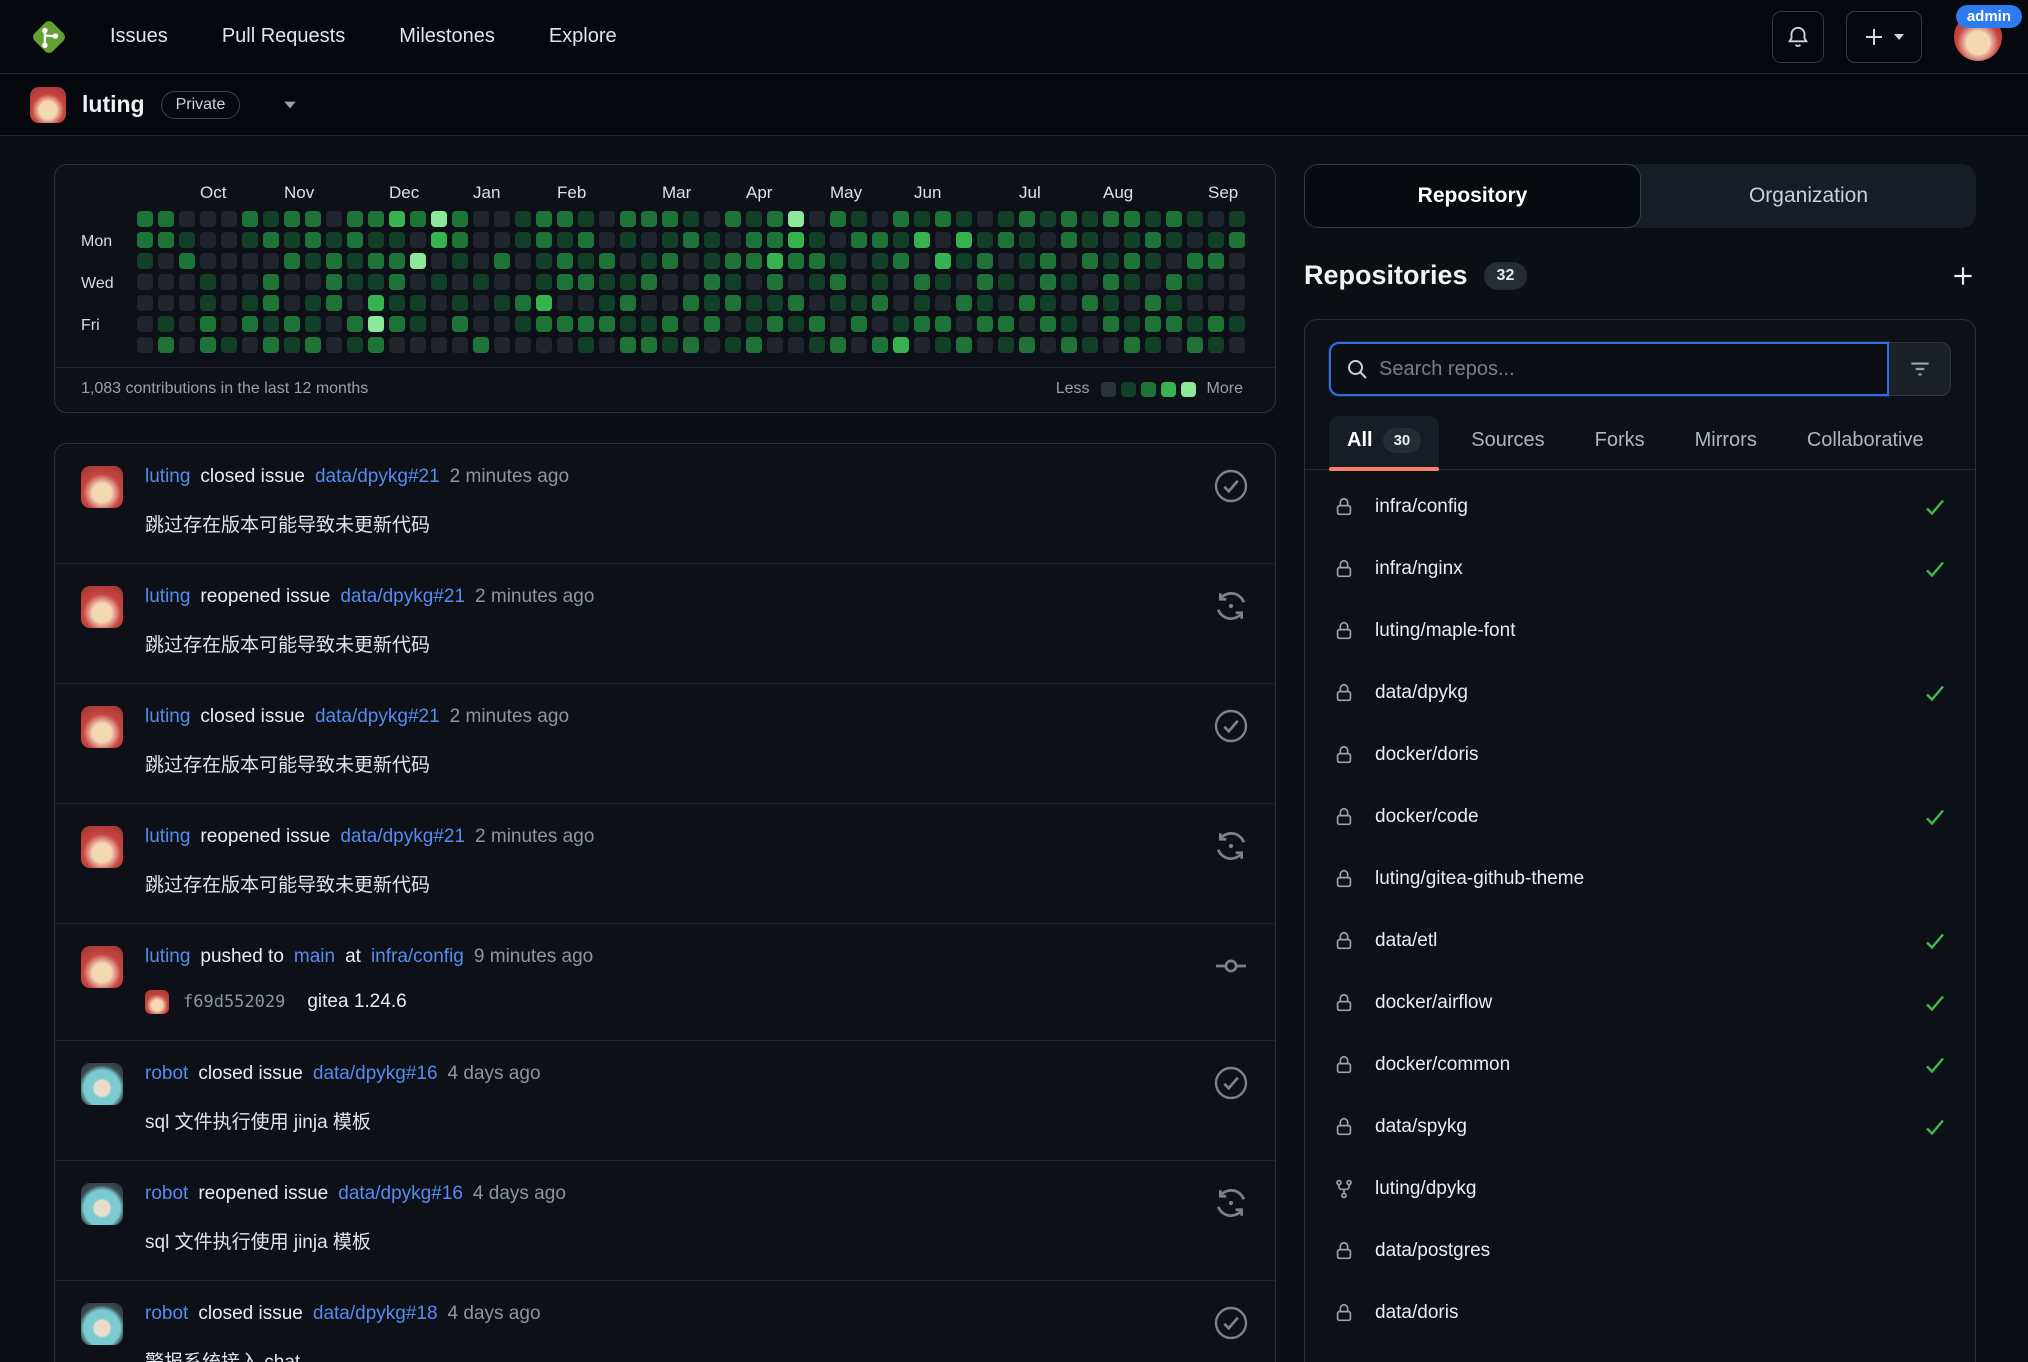 This screenshot has height=1362, width=2028. I want to click on issue-title-text: sql 文件执行使用 jinja 模板, so click(670, 1240).